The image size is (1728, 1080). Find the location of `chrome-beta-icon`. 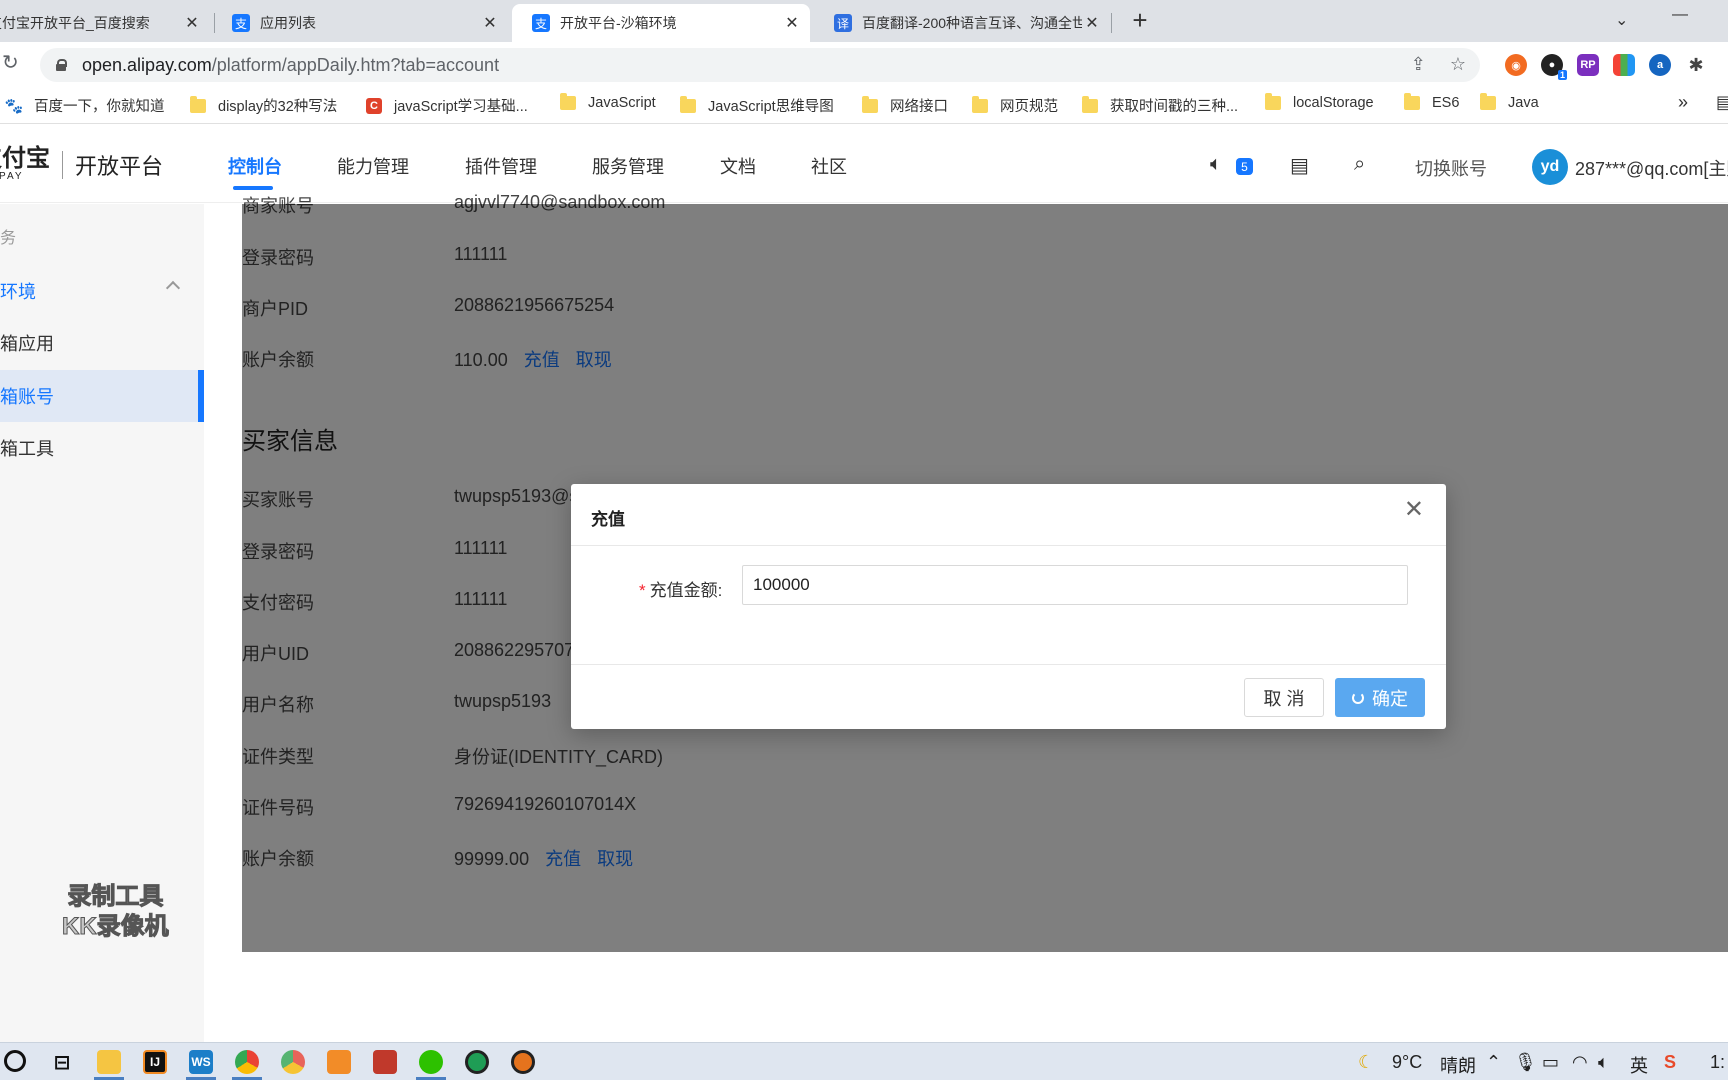

chrome-beta-icon is located at coordinates (293, 1062).